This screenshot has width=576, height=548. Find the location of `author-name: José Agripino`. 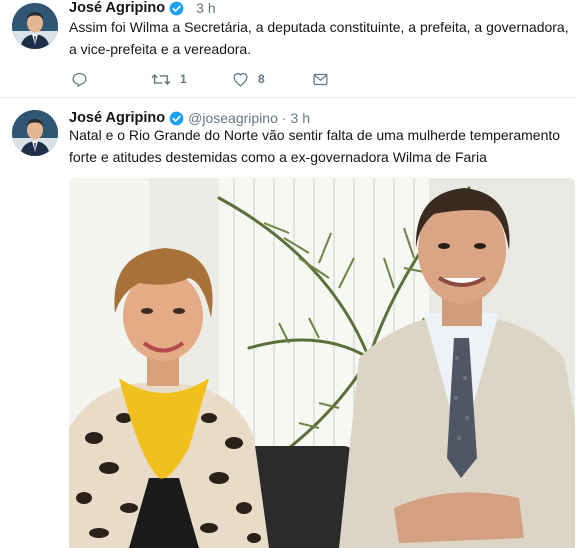

author-name: José Agripino is located at coordinates (117, 8).